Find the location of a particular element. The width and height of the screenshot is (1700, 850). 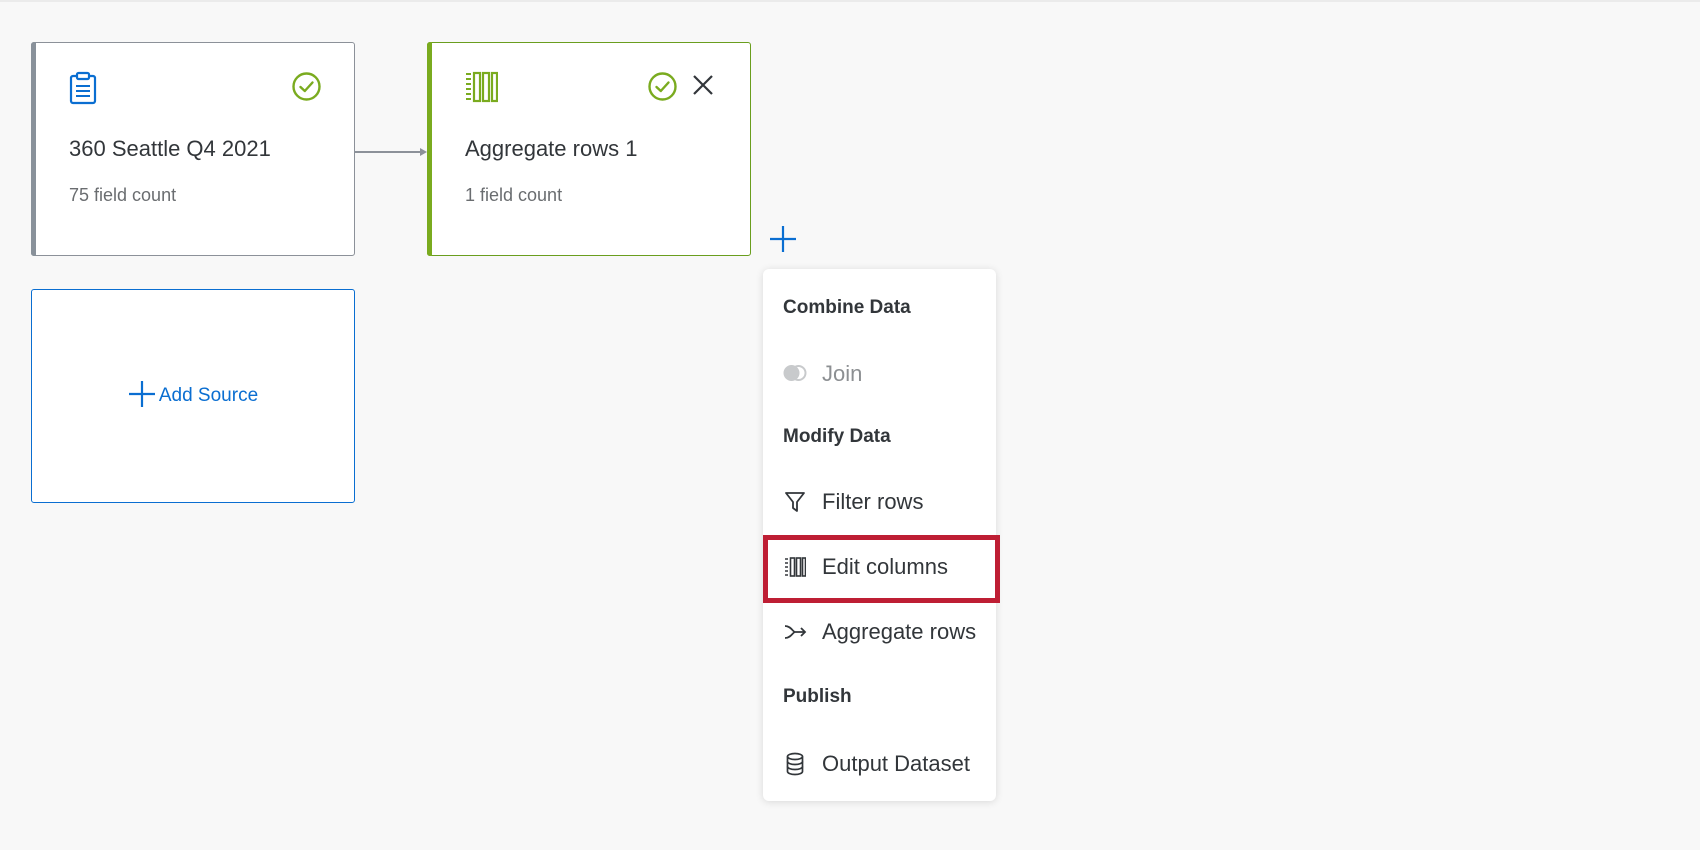

menu-item-label: Aggregate rows is located at coordinates (899, 631).